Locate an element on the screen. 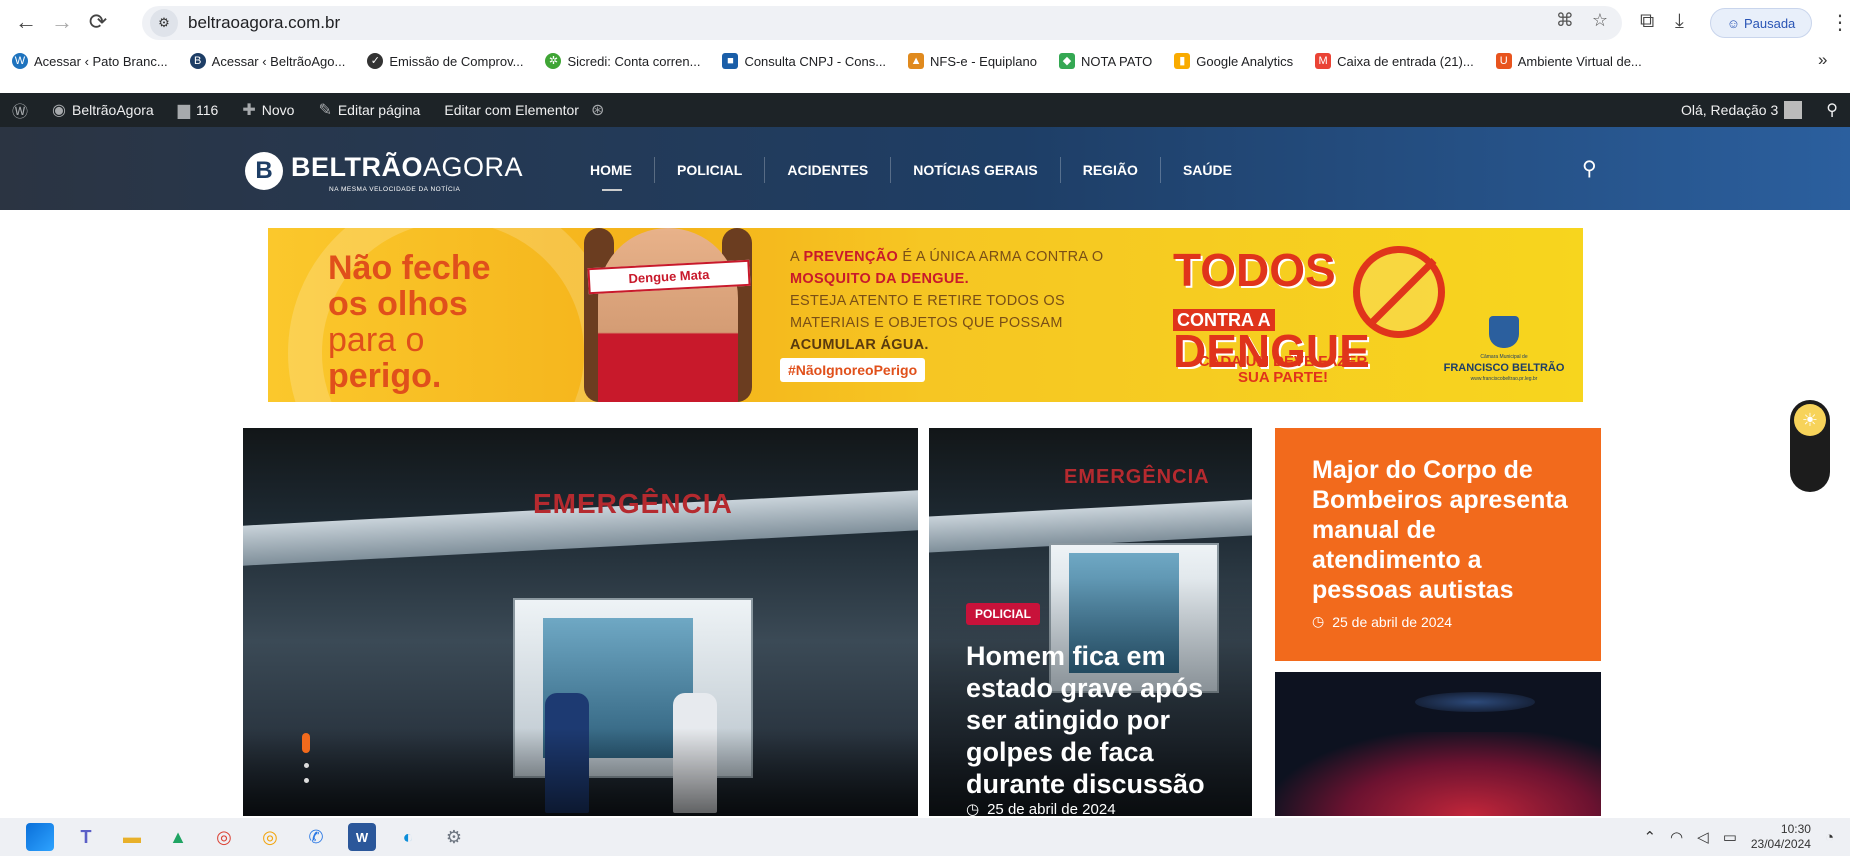 The height and width of the screenshot is (856, 1850). category-badge: POLICIAL is located at coordinates (1003, 614).